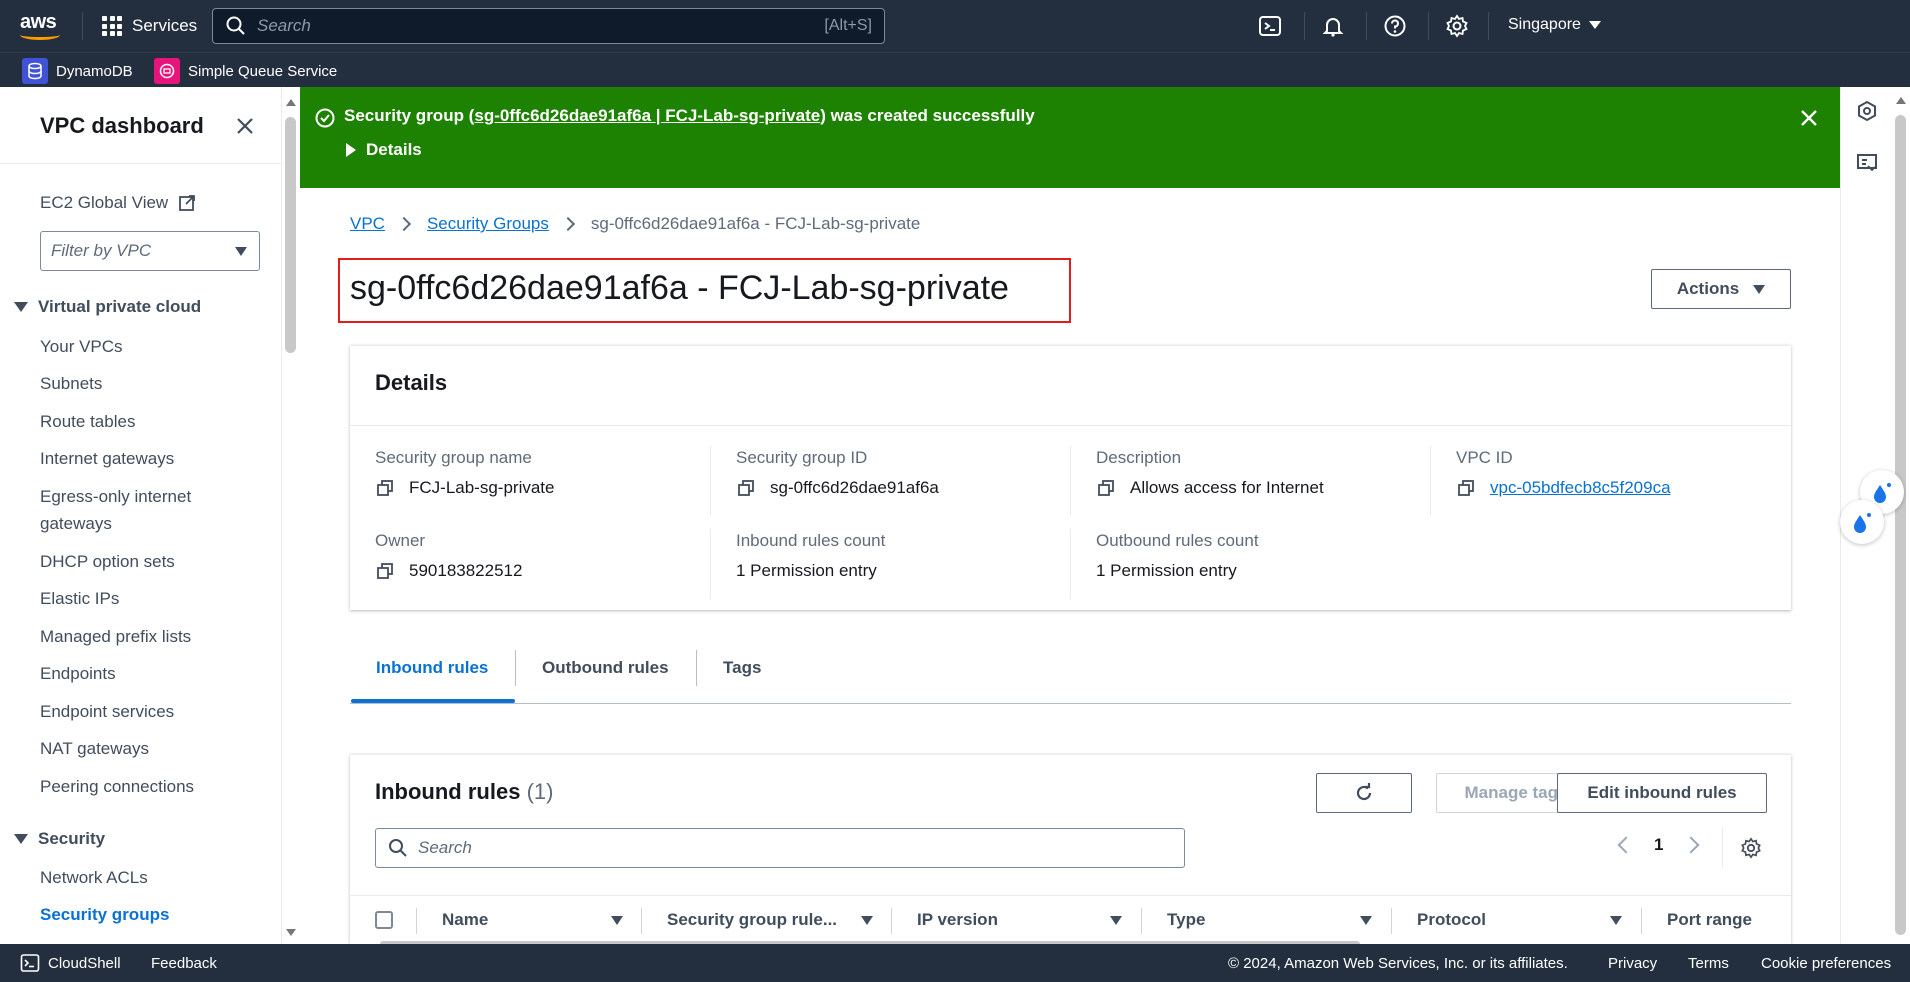 This screenshot has width=1910, height=982. I want to click on sidebar-item-peering-connections: Peering connections, so click(140, 786).